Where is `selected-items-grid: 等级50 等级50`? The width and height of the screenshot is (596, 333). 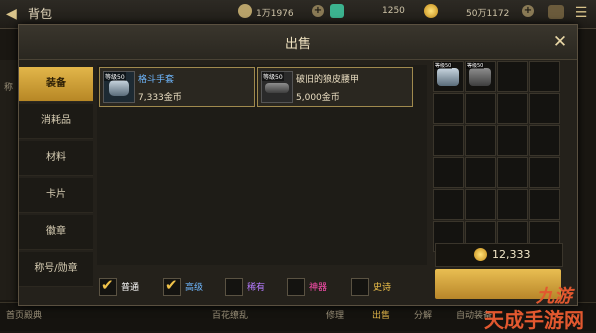
selected-items-grid: 等级50 等级50 is located at coordinates (498, 156).